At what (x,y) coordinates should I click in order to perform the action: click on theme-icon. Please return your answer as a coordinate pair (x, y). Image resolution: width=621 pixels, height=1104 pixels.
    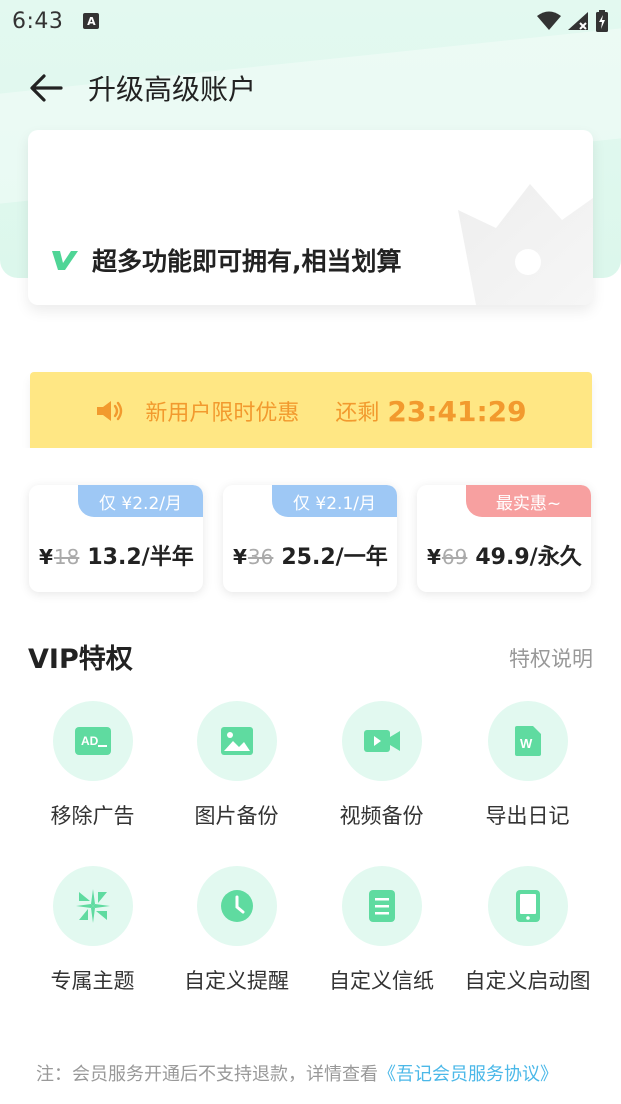
    Looking at the image, I should click on (92, 906).